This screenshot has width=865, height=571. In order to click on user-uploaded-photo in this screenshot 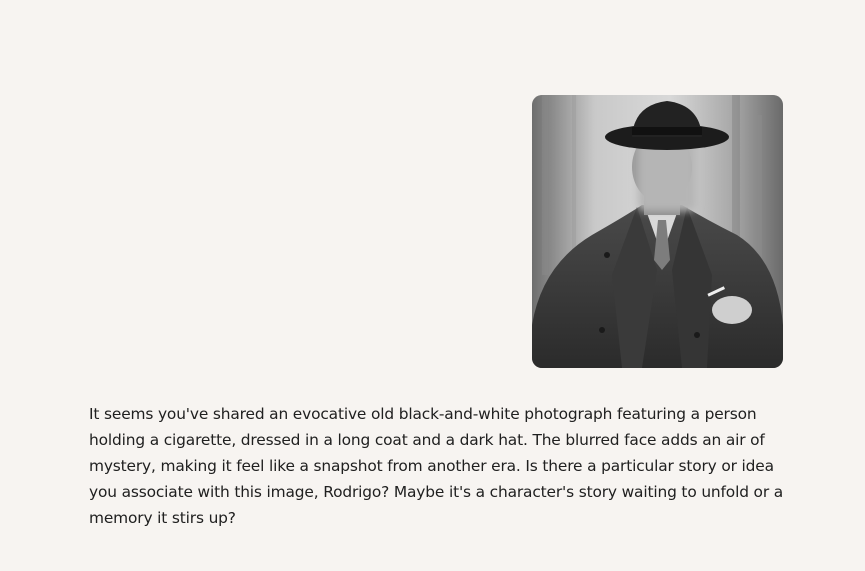, I will do `click(657, 231)`.